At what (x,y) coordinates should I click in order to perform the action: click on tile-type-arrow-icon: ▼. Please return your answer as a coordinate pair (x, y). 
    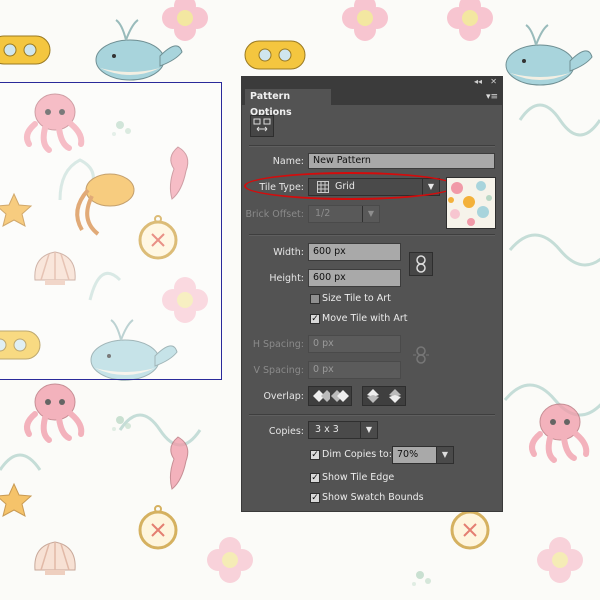
    Looking at the image, I should click on (430, 187).